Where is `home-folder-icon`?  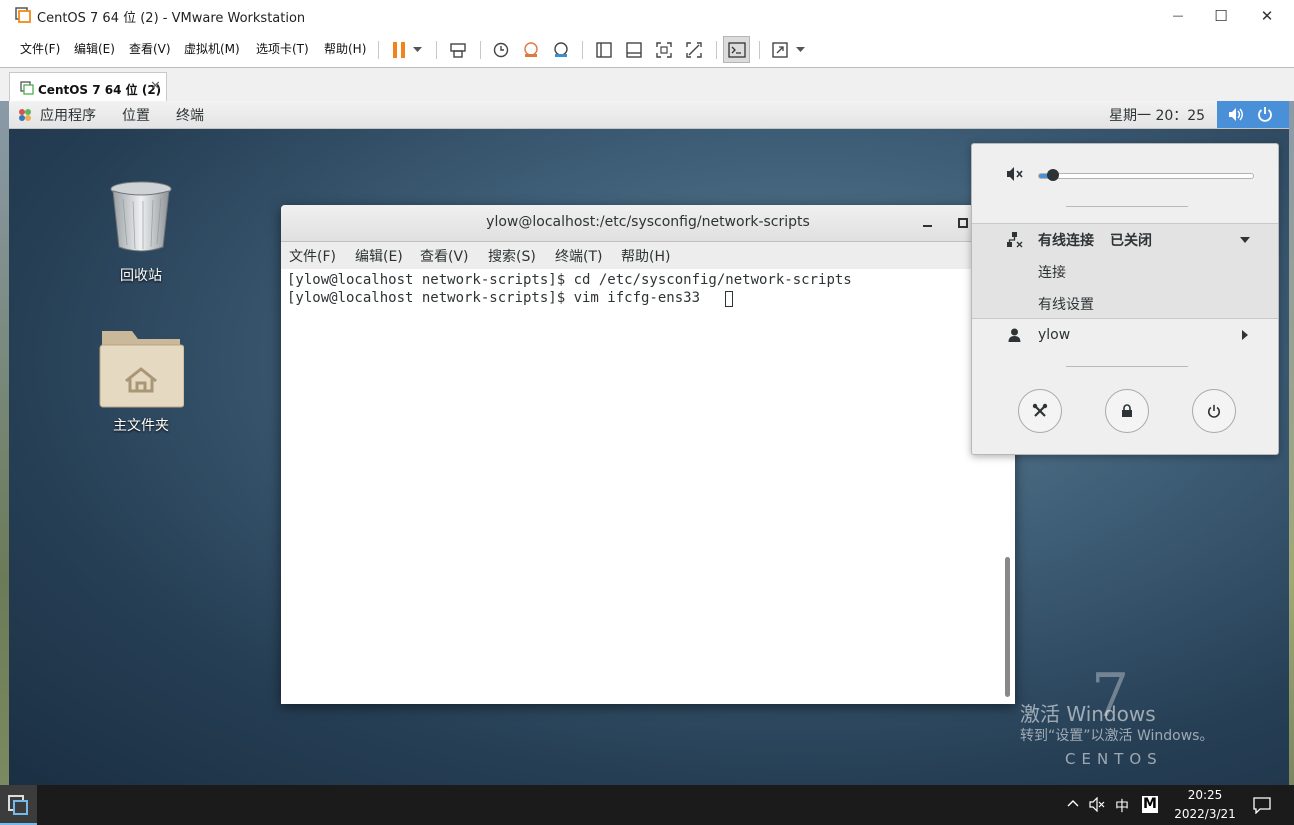
home-folder-icon is located at coordinates (141, 369).